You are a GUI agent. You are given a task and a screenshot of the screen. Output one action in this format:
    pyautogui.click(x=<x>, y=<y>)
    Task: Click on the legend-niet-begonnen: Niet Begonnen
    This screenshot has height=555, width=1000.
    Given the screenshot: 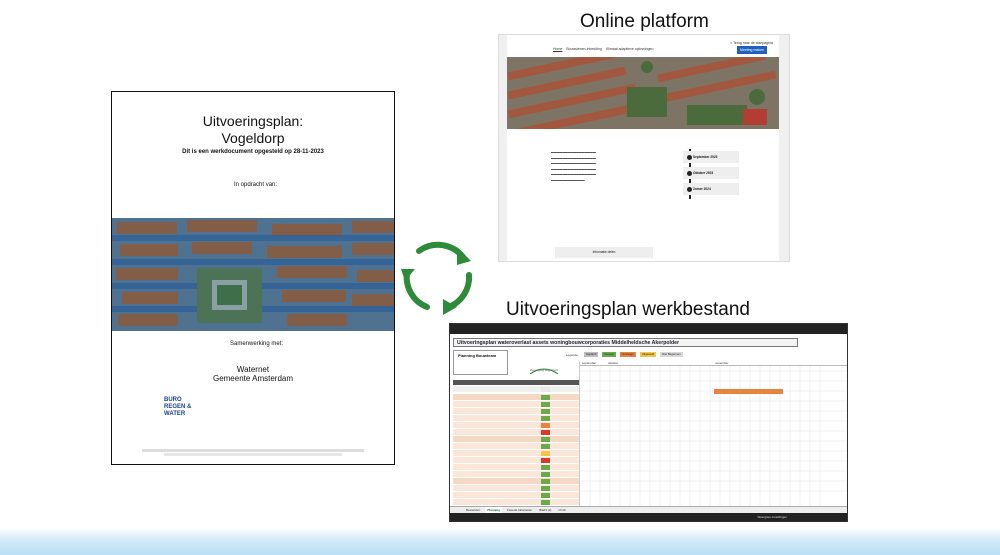 What is the action you would take?
    pyautogui.click(x=671, y=354)
    